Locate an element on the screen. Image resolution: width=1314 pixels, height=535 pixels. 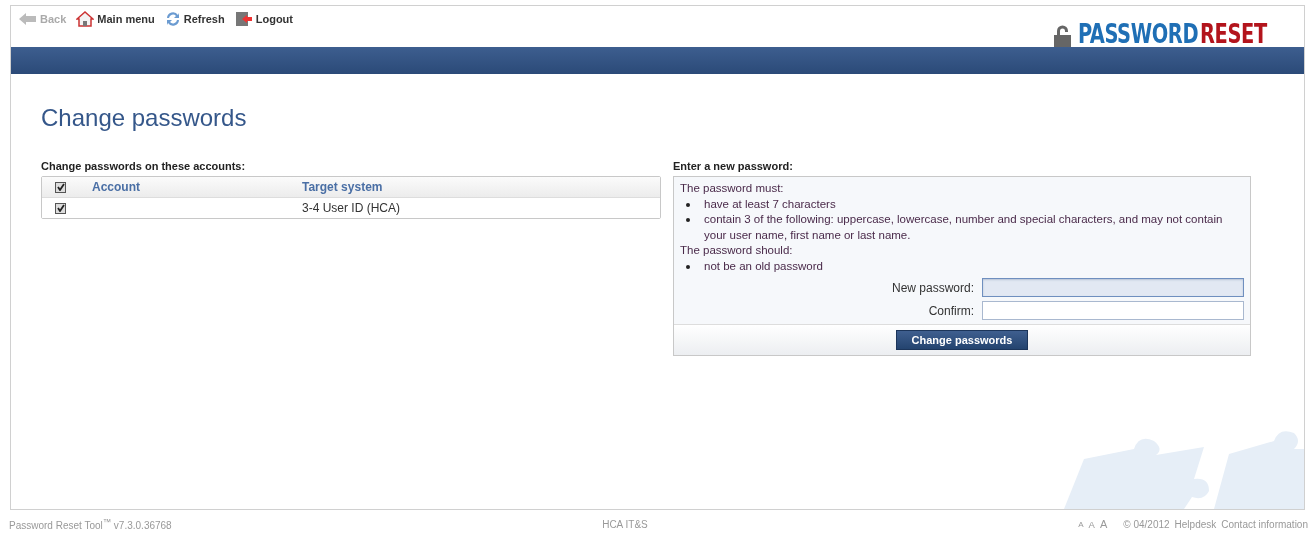
toolbar-link: Main menu is located at coordinates (115, 19).